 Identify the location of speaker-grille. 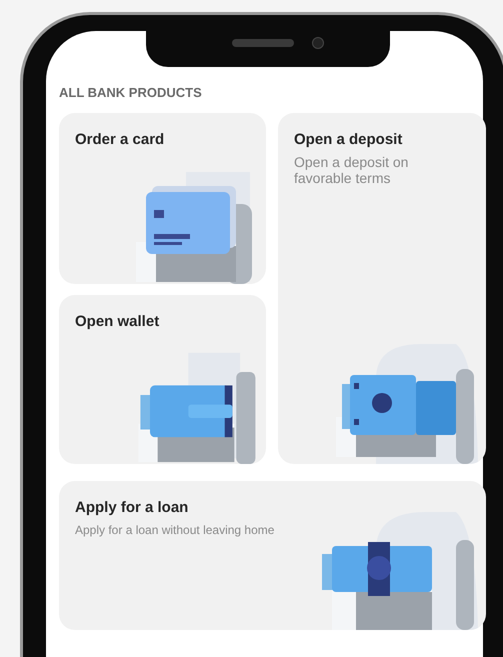
(263, 43).